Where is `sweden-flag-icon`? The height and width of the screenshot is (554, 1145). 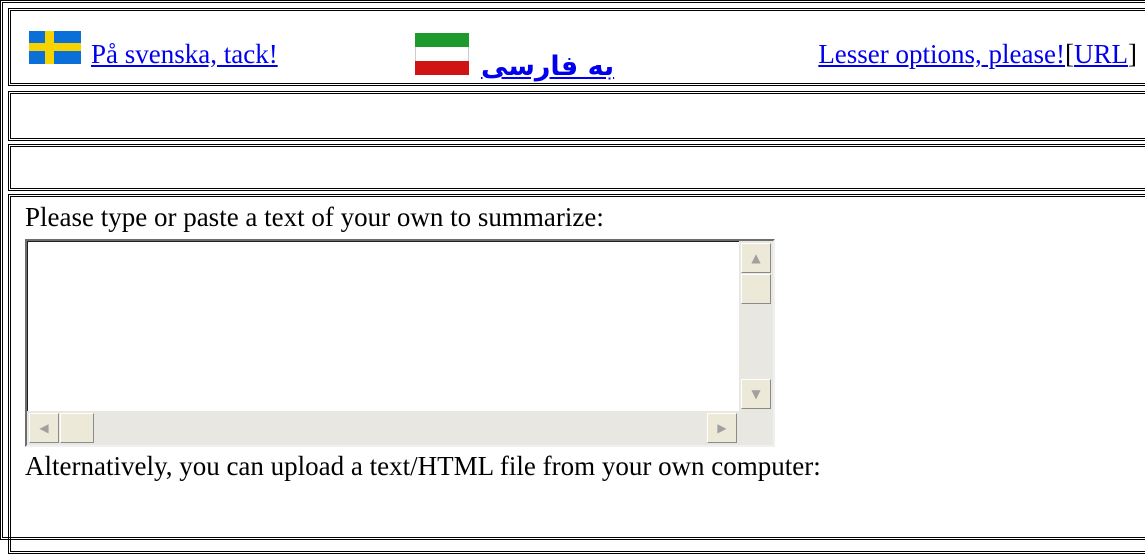 sweden-flag-icon is located at coordinates (55, 47).